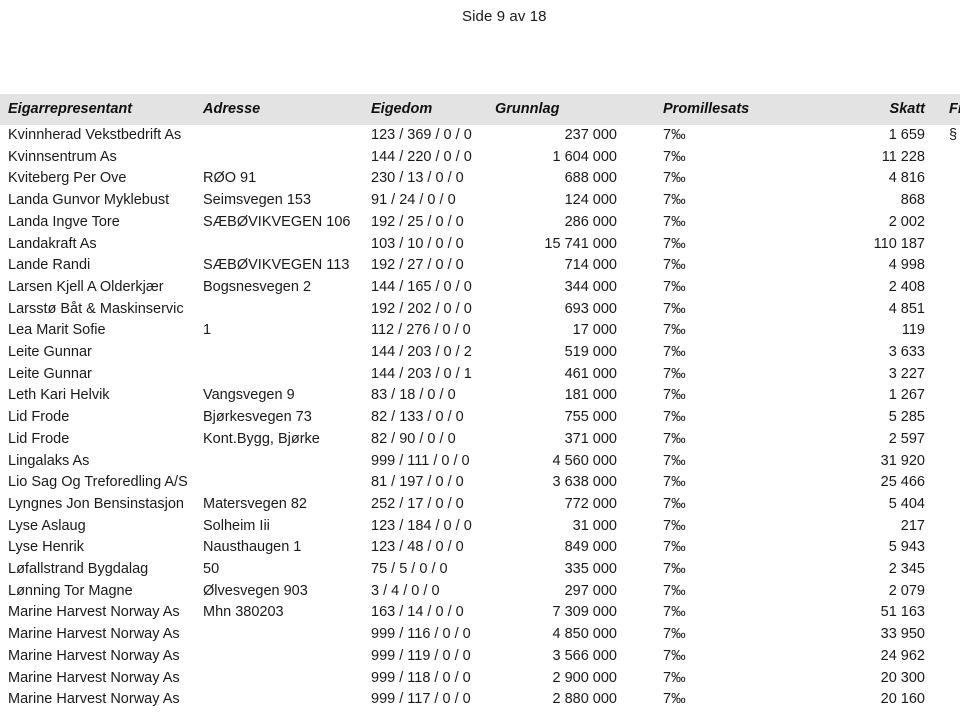 This screenshot has height=714, width=960. I want to click on cell-grunnlag: 371 000, so click(590, 438).